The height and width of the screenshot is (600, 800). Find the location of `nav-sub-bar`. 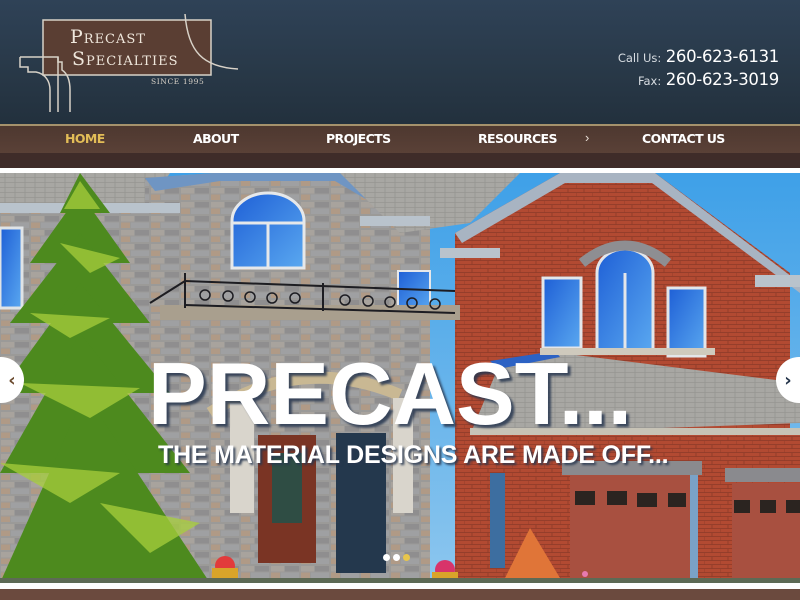

nav-sub-bar is located at coordinates (400, 160).